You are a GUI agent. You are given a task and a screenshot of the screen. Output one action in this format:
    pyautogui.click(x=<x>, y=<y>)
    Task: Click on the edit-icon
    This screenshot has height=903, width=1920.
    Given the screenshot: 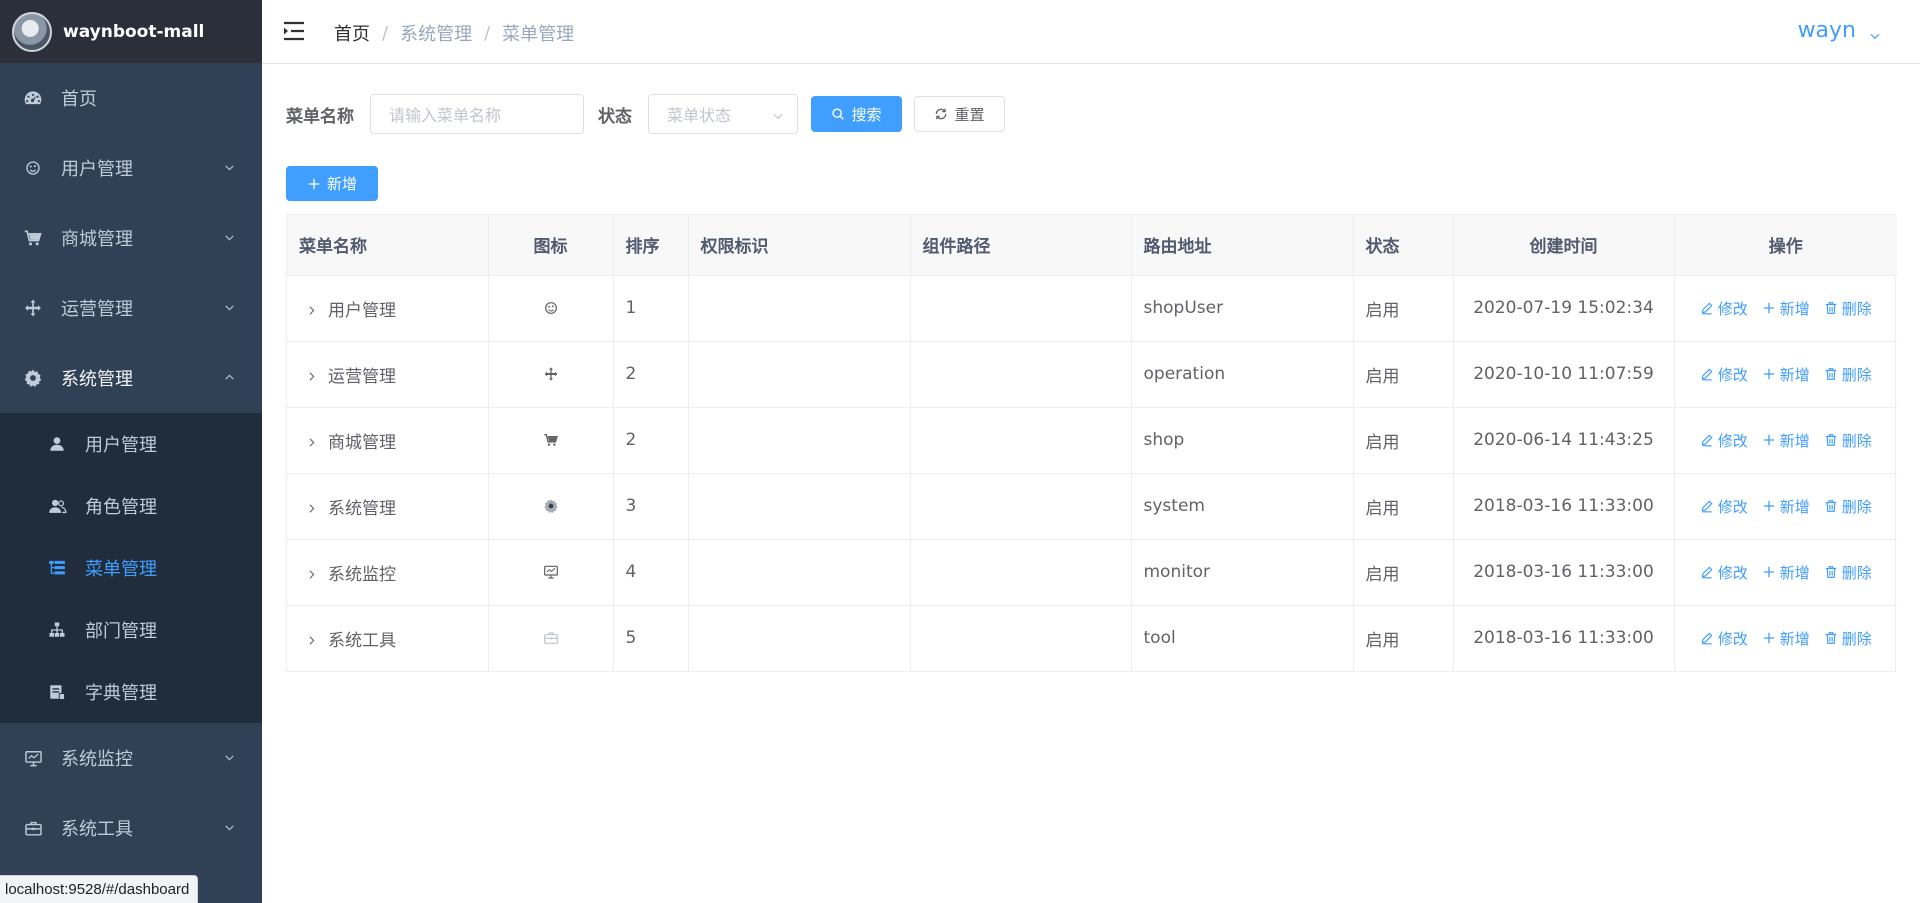 What is the action you would take?
    pyautogui.click(x=1707, y=572)
    